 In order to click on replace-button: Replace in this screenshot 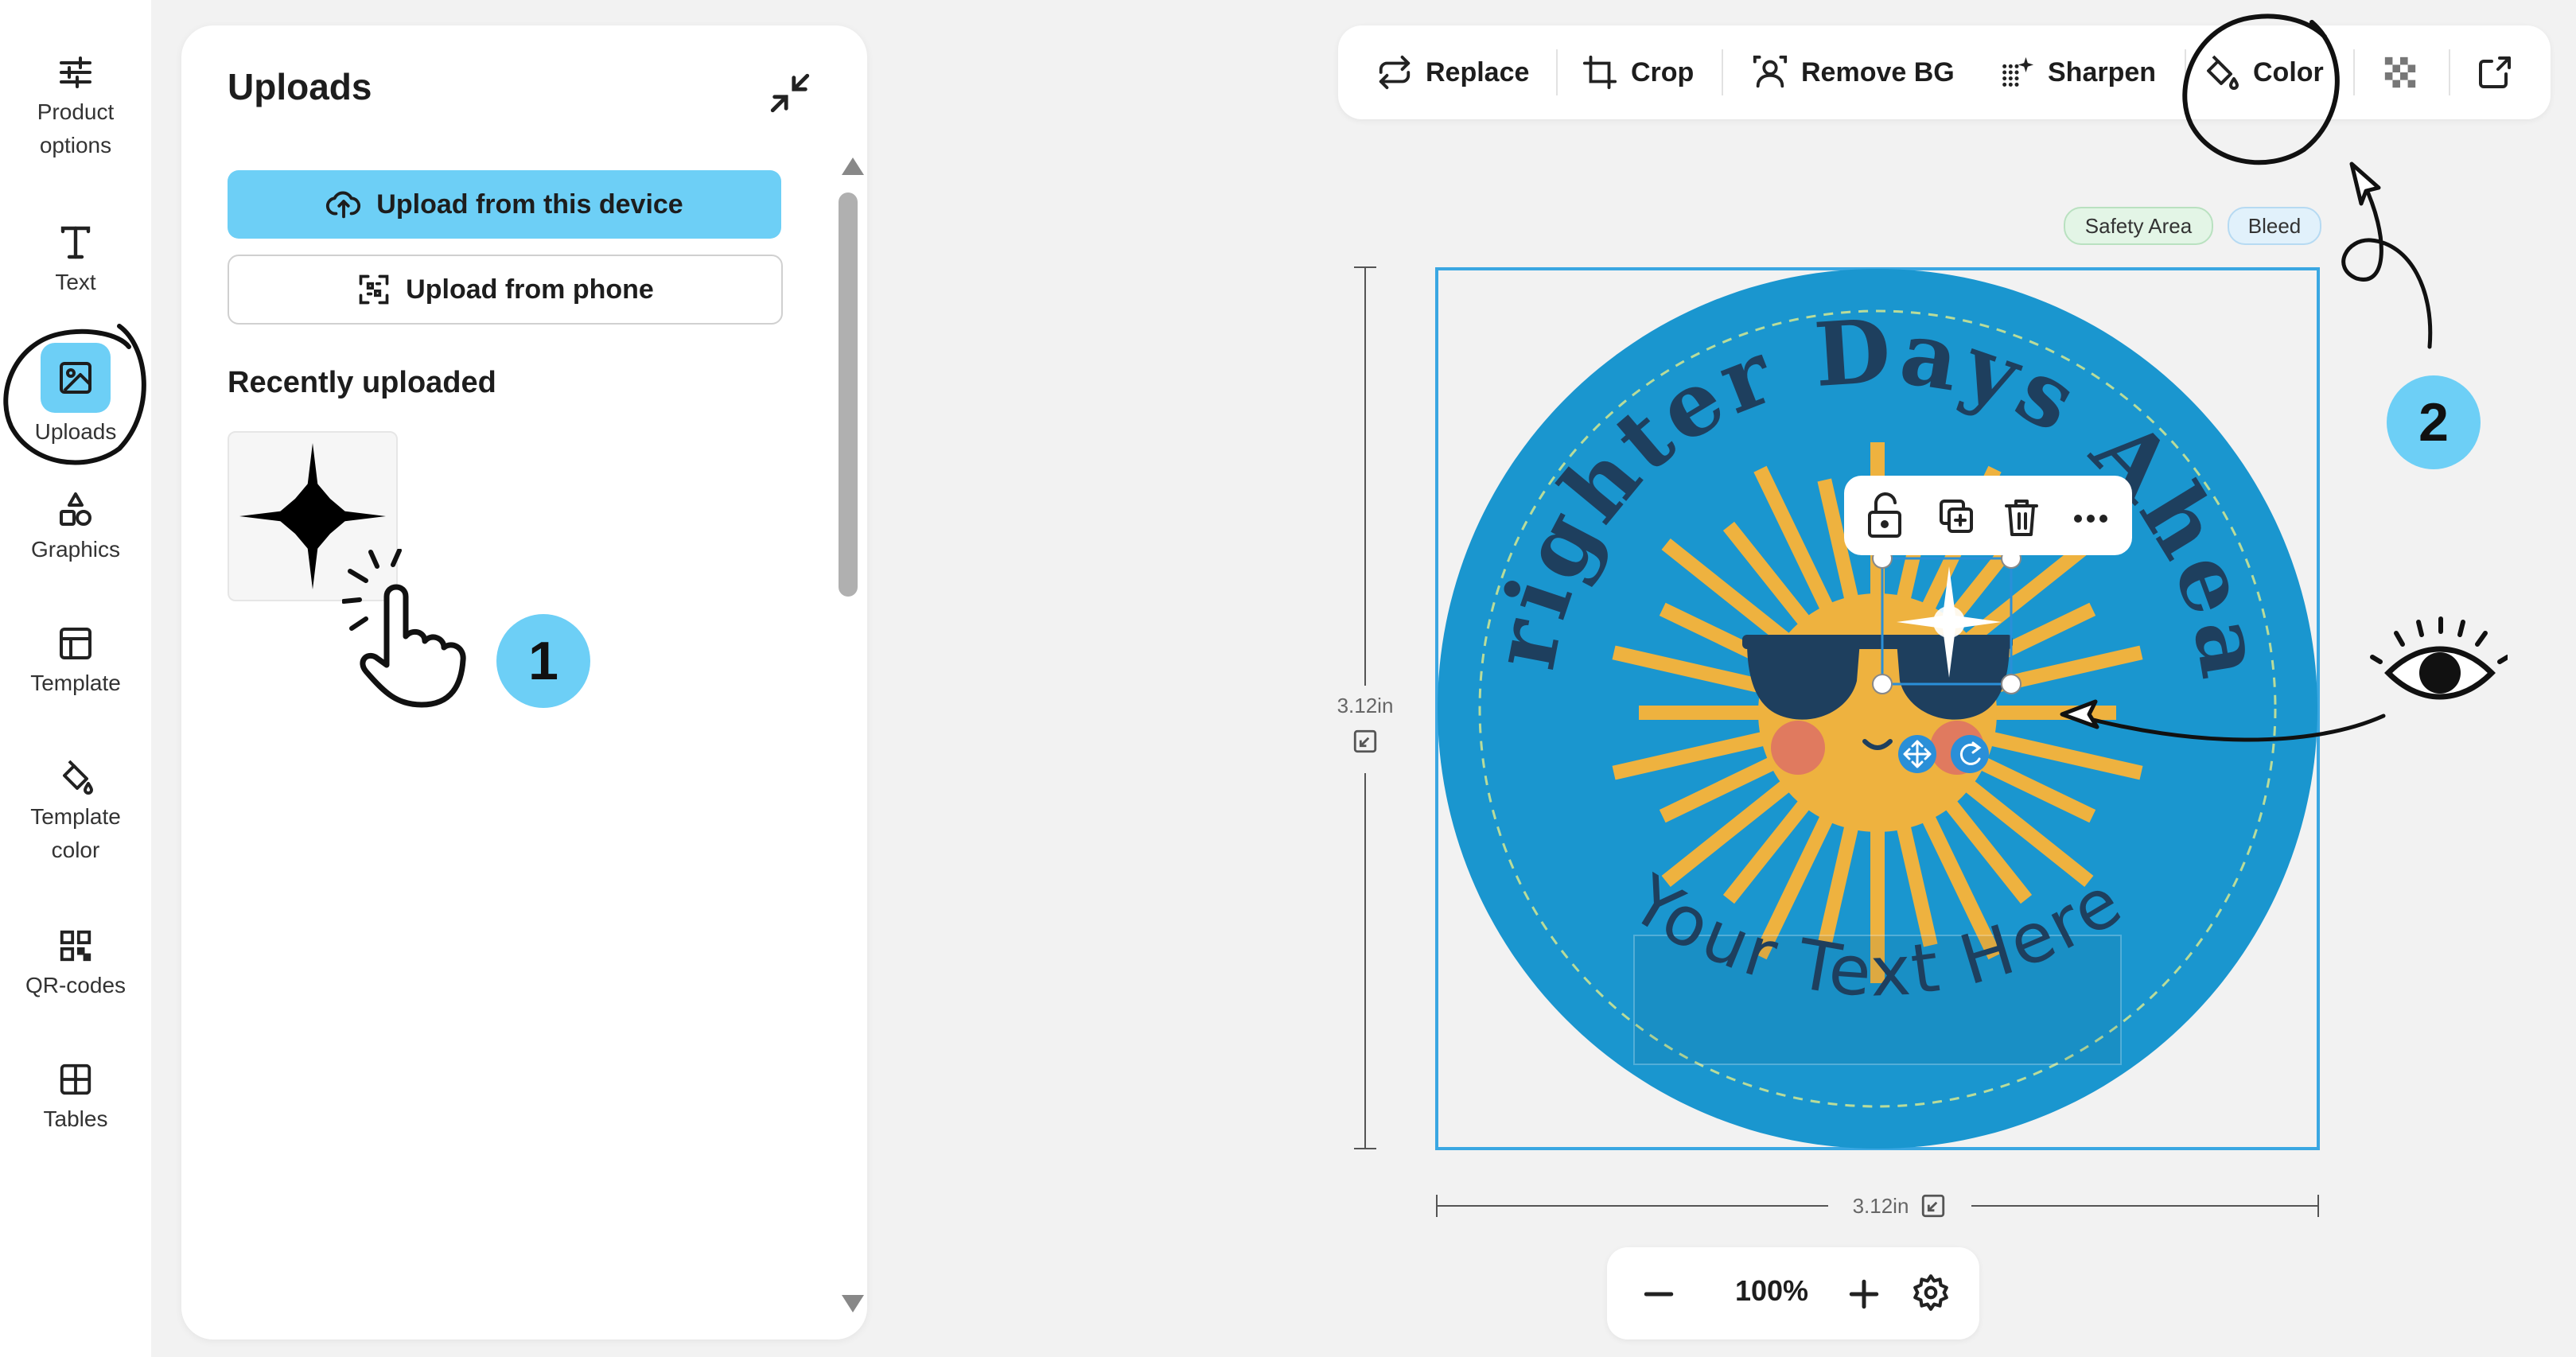, I will do `click(1453, 72)`.